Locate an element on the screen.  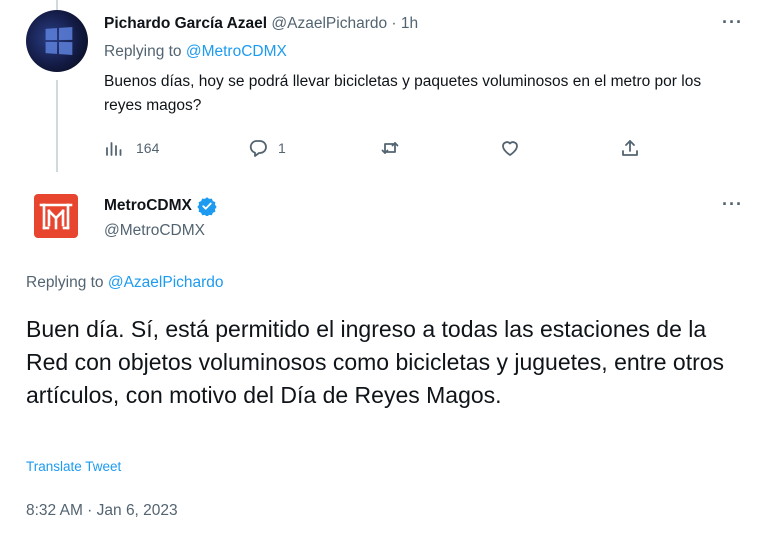
views-icon is located at coordinates (114, 149).